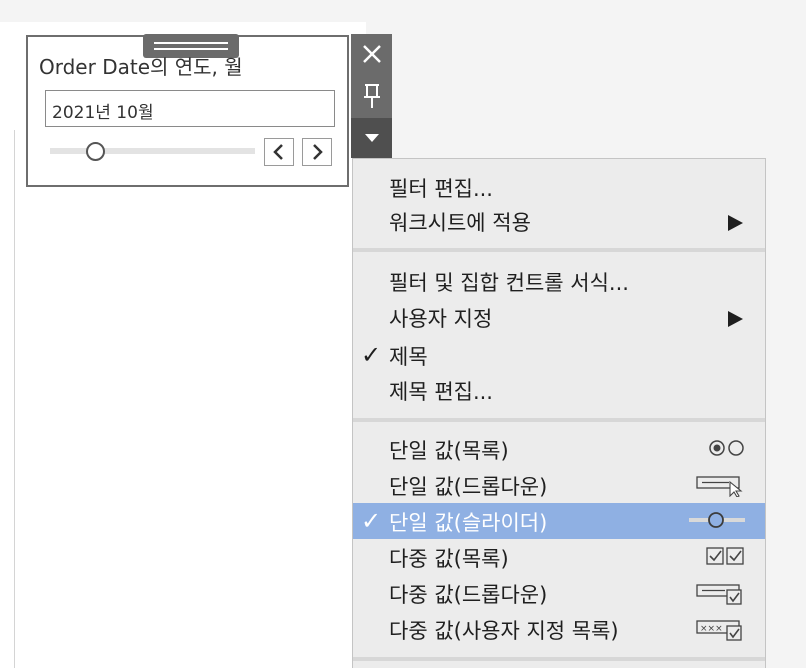  What do you see at coordinates (559, 449) in the screenshot?
I see `menu-item-single-value-list: 단일 값(목록)` at bounding box center [559, 449].